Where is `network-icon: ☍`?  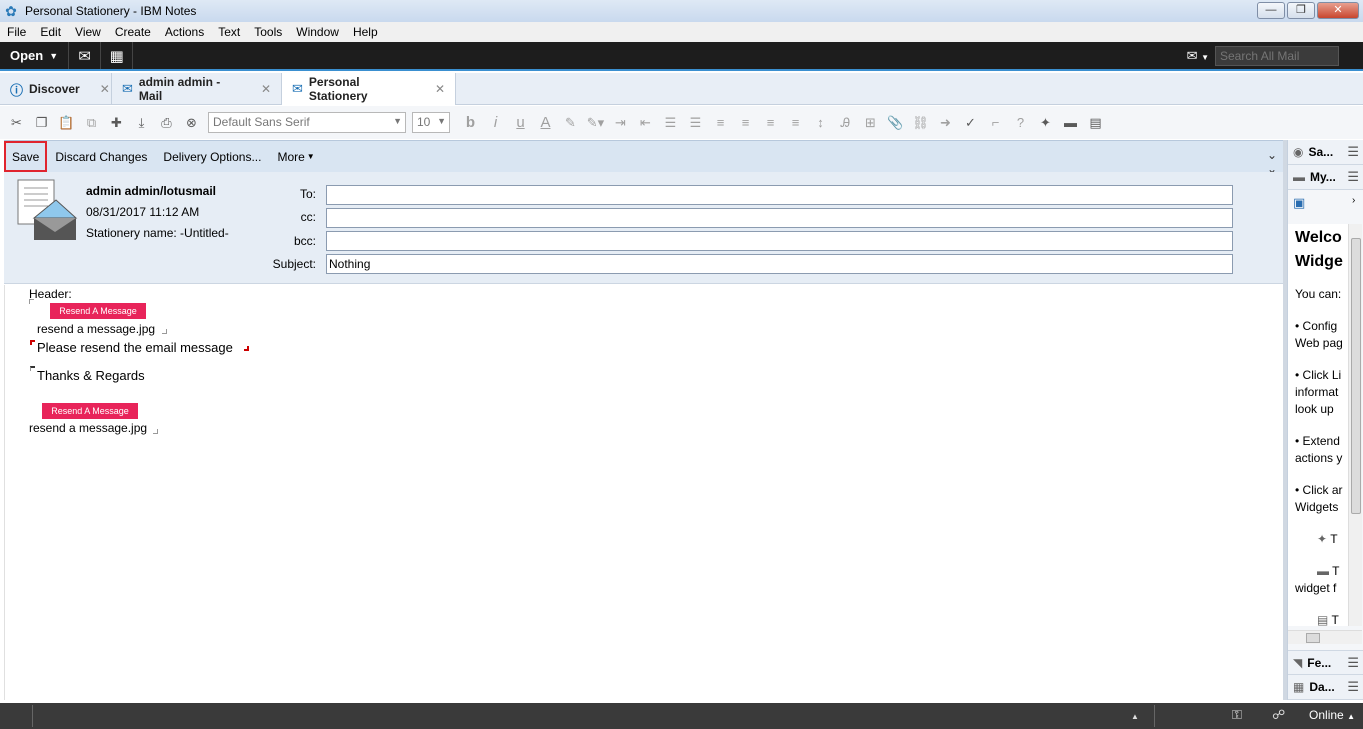
network-icon: ☍ is located at coordinates (1278, 715).